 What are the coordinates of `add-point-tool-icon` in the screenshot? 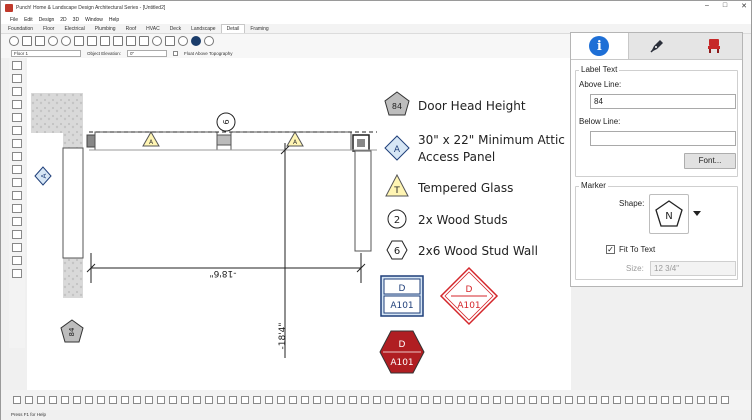 It's located at (17, 117).